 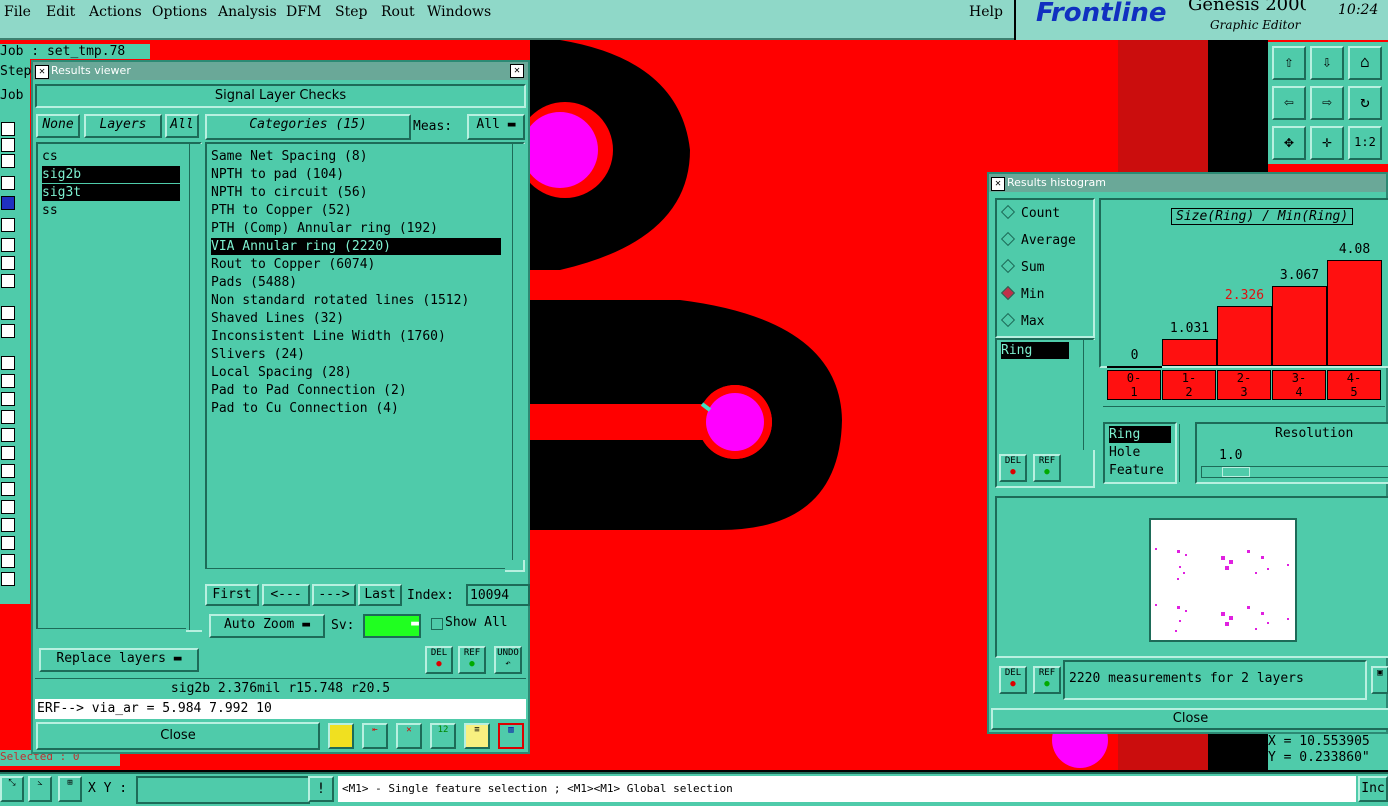 I want to click on category-item: Rout to Copper (6074), so click(x=293, y=264).